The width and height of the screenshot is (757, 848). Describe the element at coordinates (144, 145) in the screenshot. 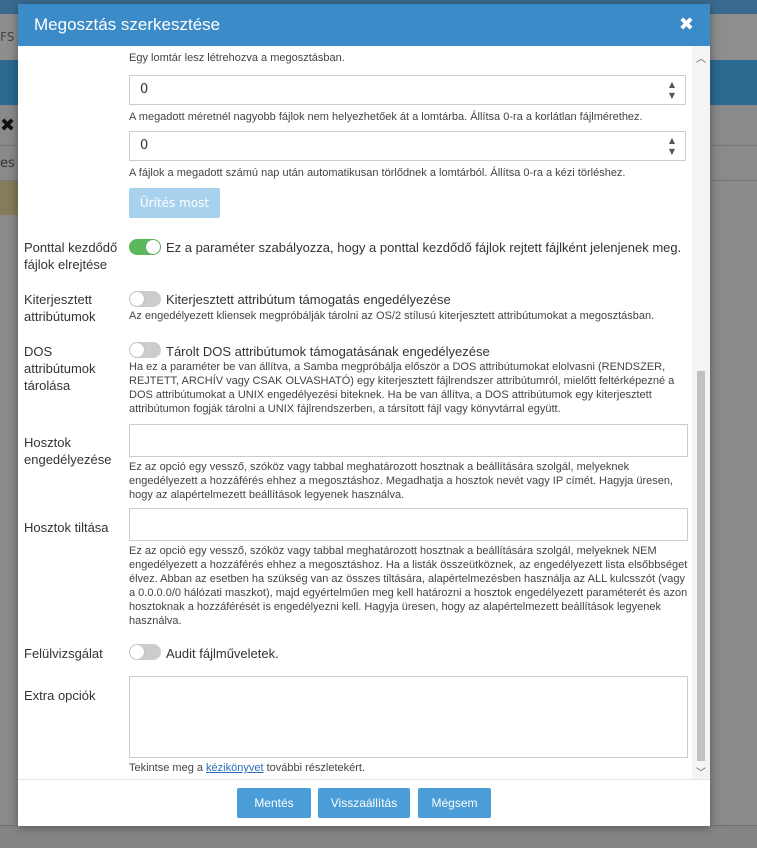

I see `recycle-max-days-value: 0` at that location.